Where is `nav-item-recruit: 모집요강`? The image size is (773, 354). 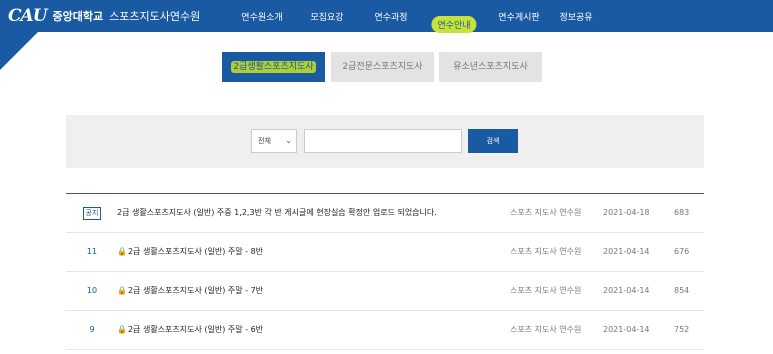
nav-item-recruit: 모집요강 is located at coordinates (326, 16).